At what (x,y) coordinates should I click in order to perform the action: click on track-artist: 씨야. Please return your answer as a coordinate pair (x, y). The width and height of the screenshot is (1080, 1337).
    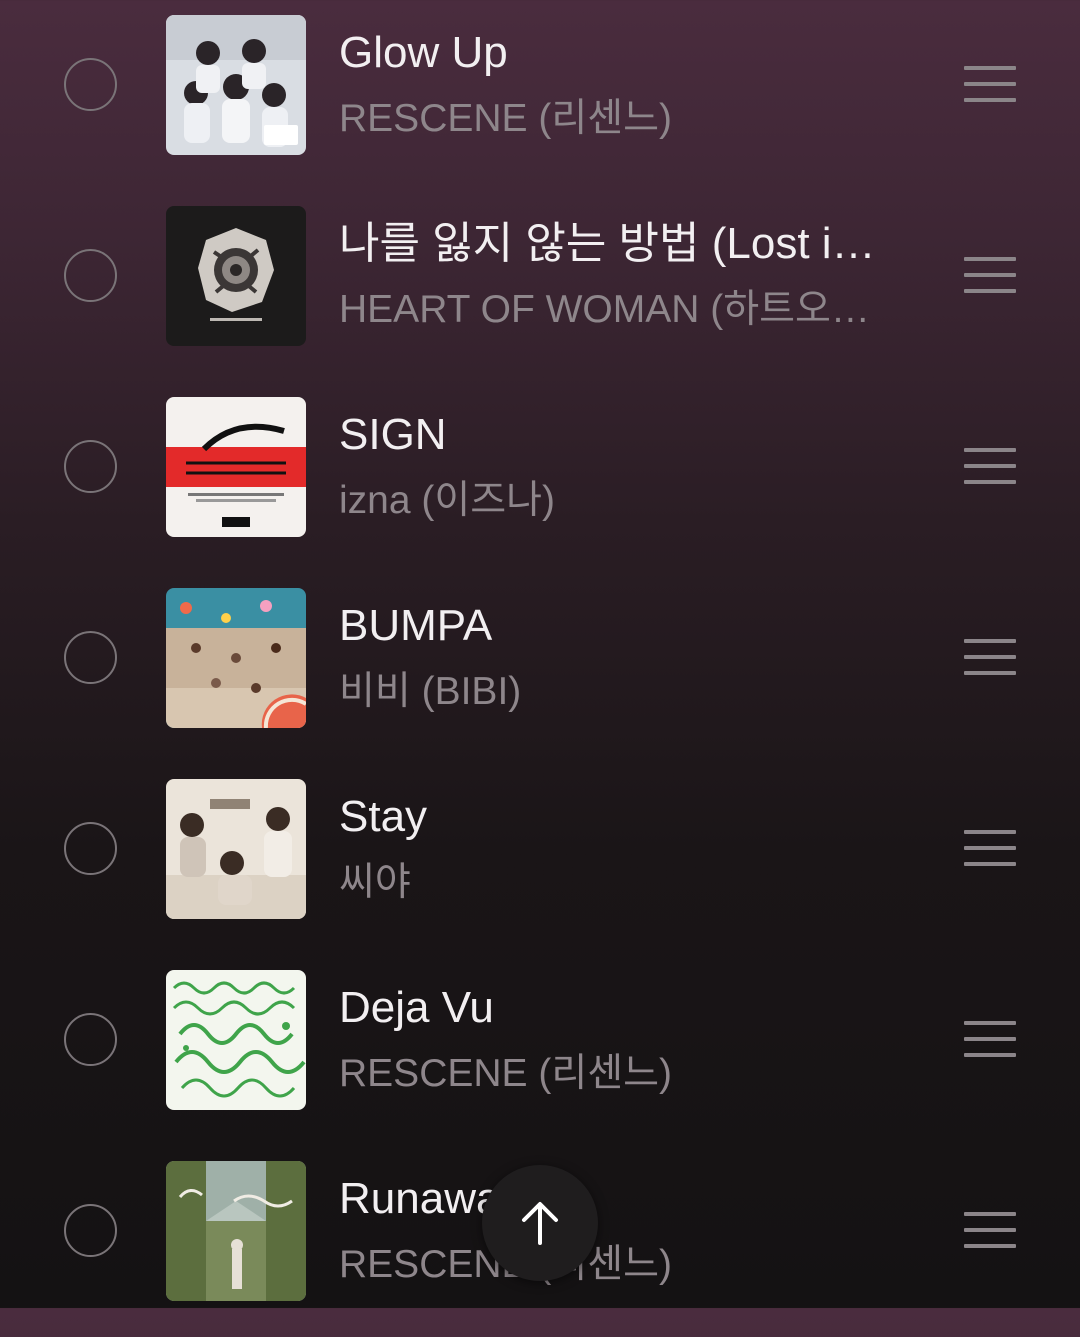
    Looking at the image, I should click on (375, 882).